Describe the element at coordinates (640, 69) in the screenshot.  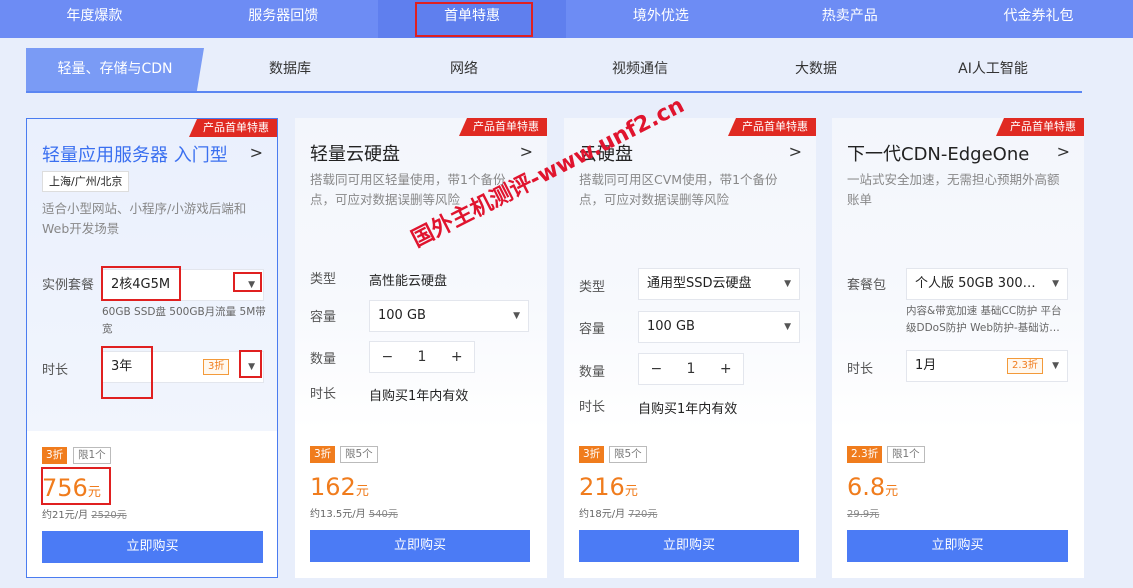
I see `sub-tab-video: 视频通信` at that location.